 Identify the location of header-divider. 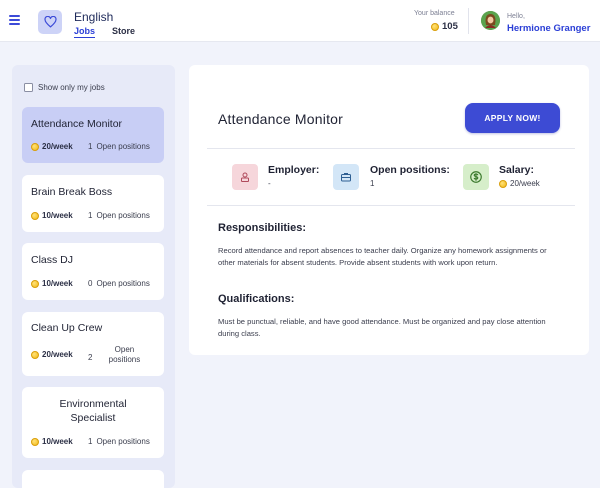
(468, 21).